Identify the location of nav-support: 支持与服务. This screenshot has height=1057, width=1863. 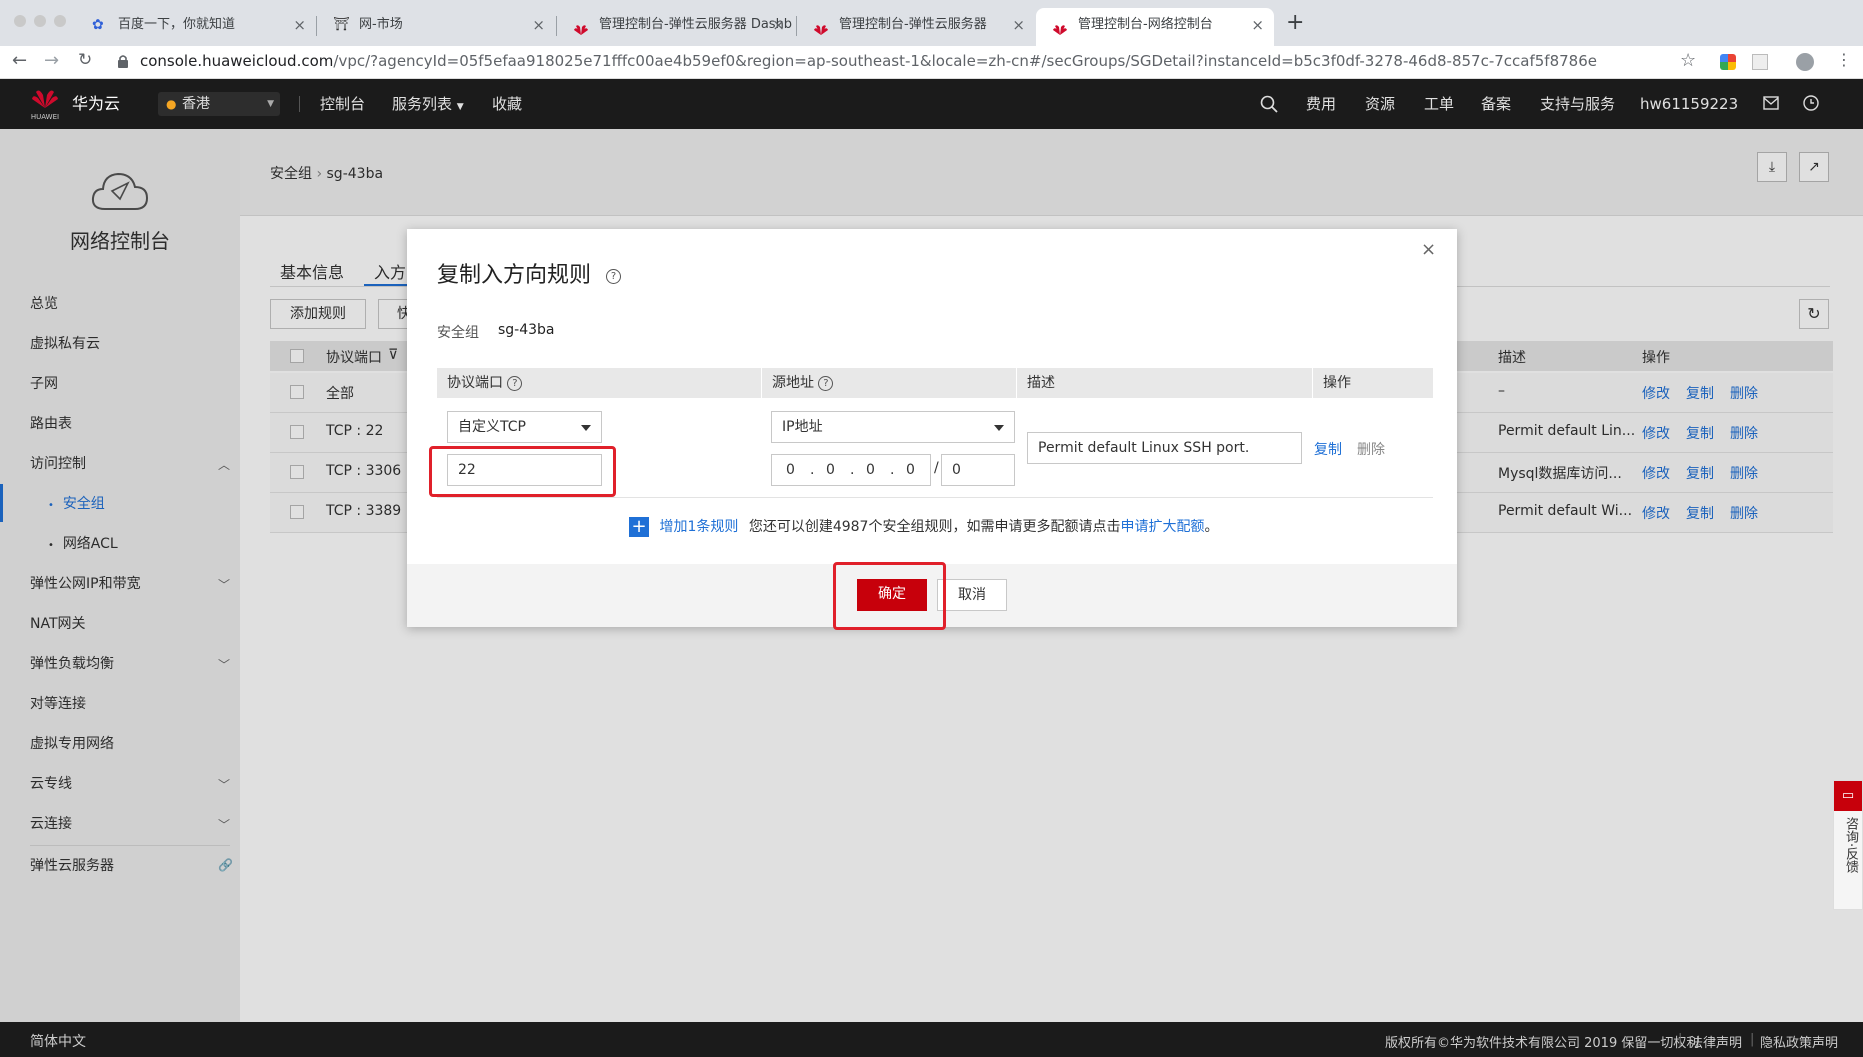
(1577, 104).